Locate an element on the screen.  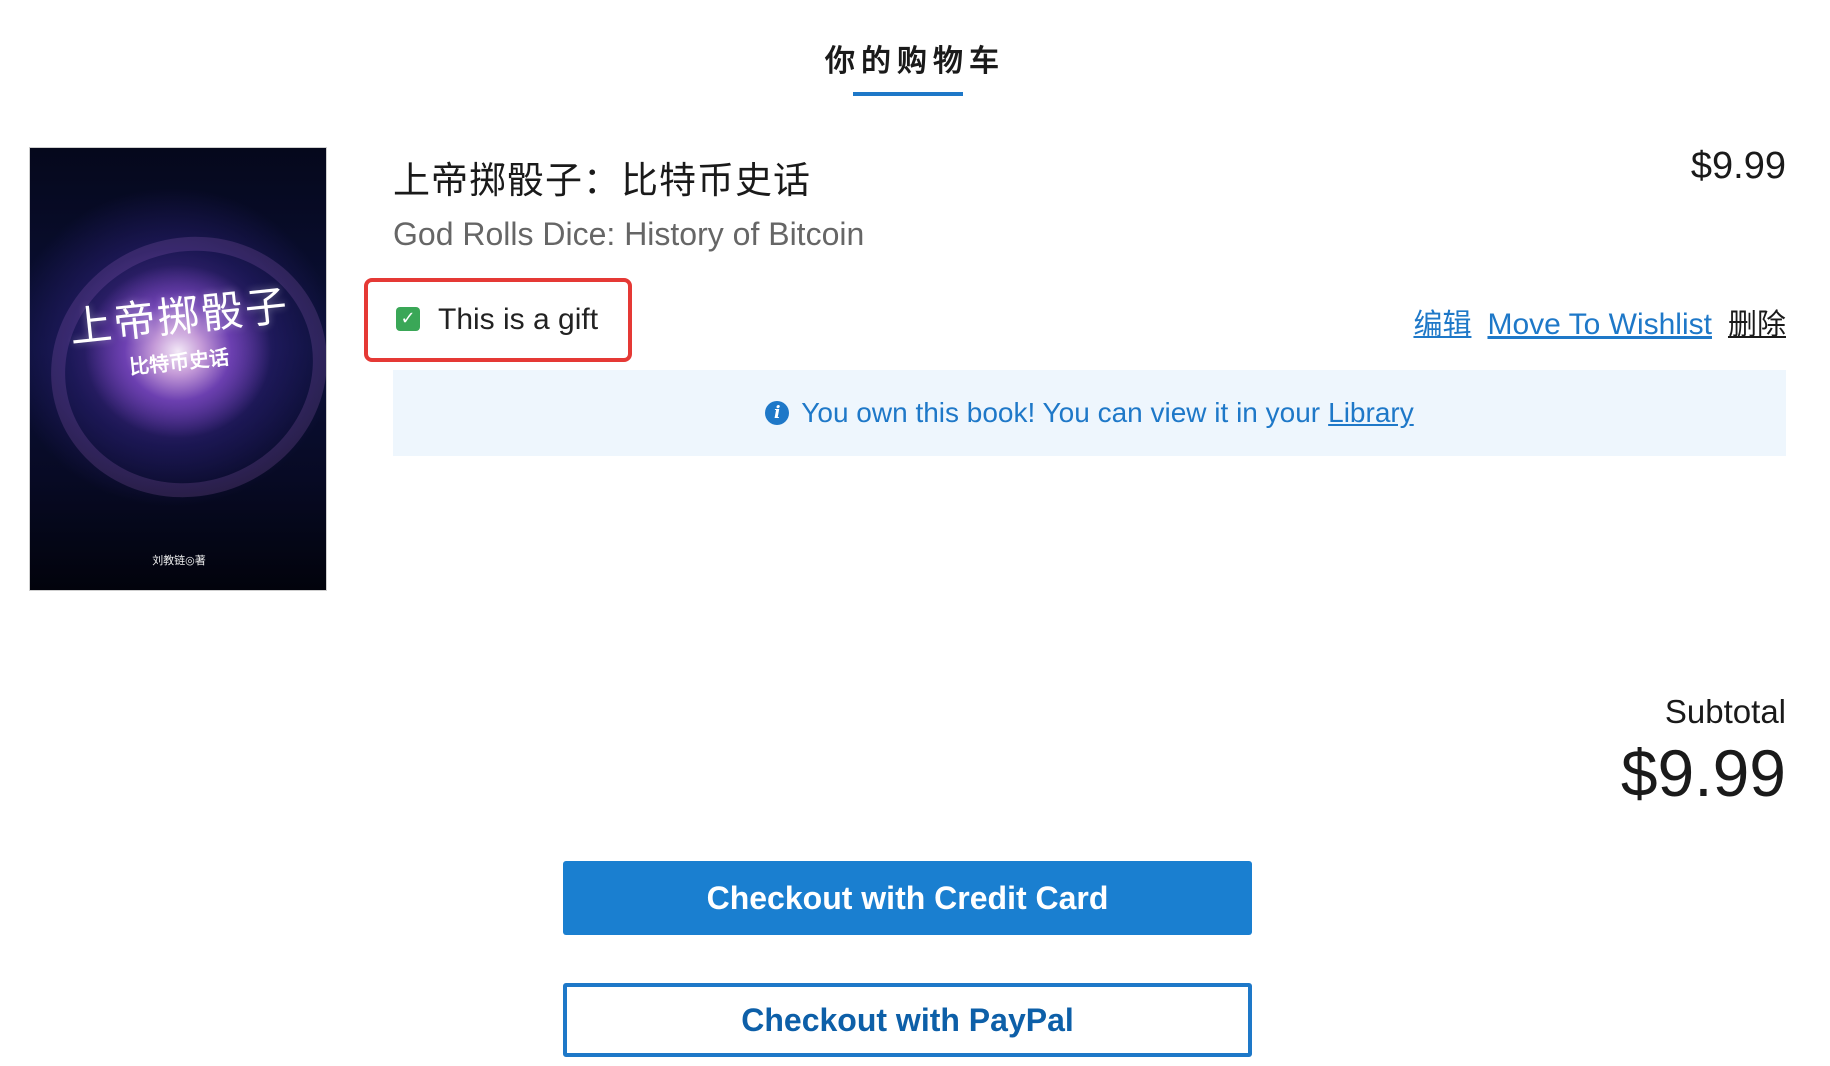
item-actions: 编辑 Move To Wishlist 删除 is located at coordinates (1599, 322).